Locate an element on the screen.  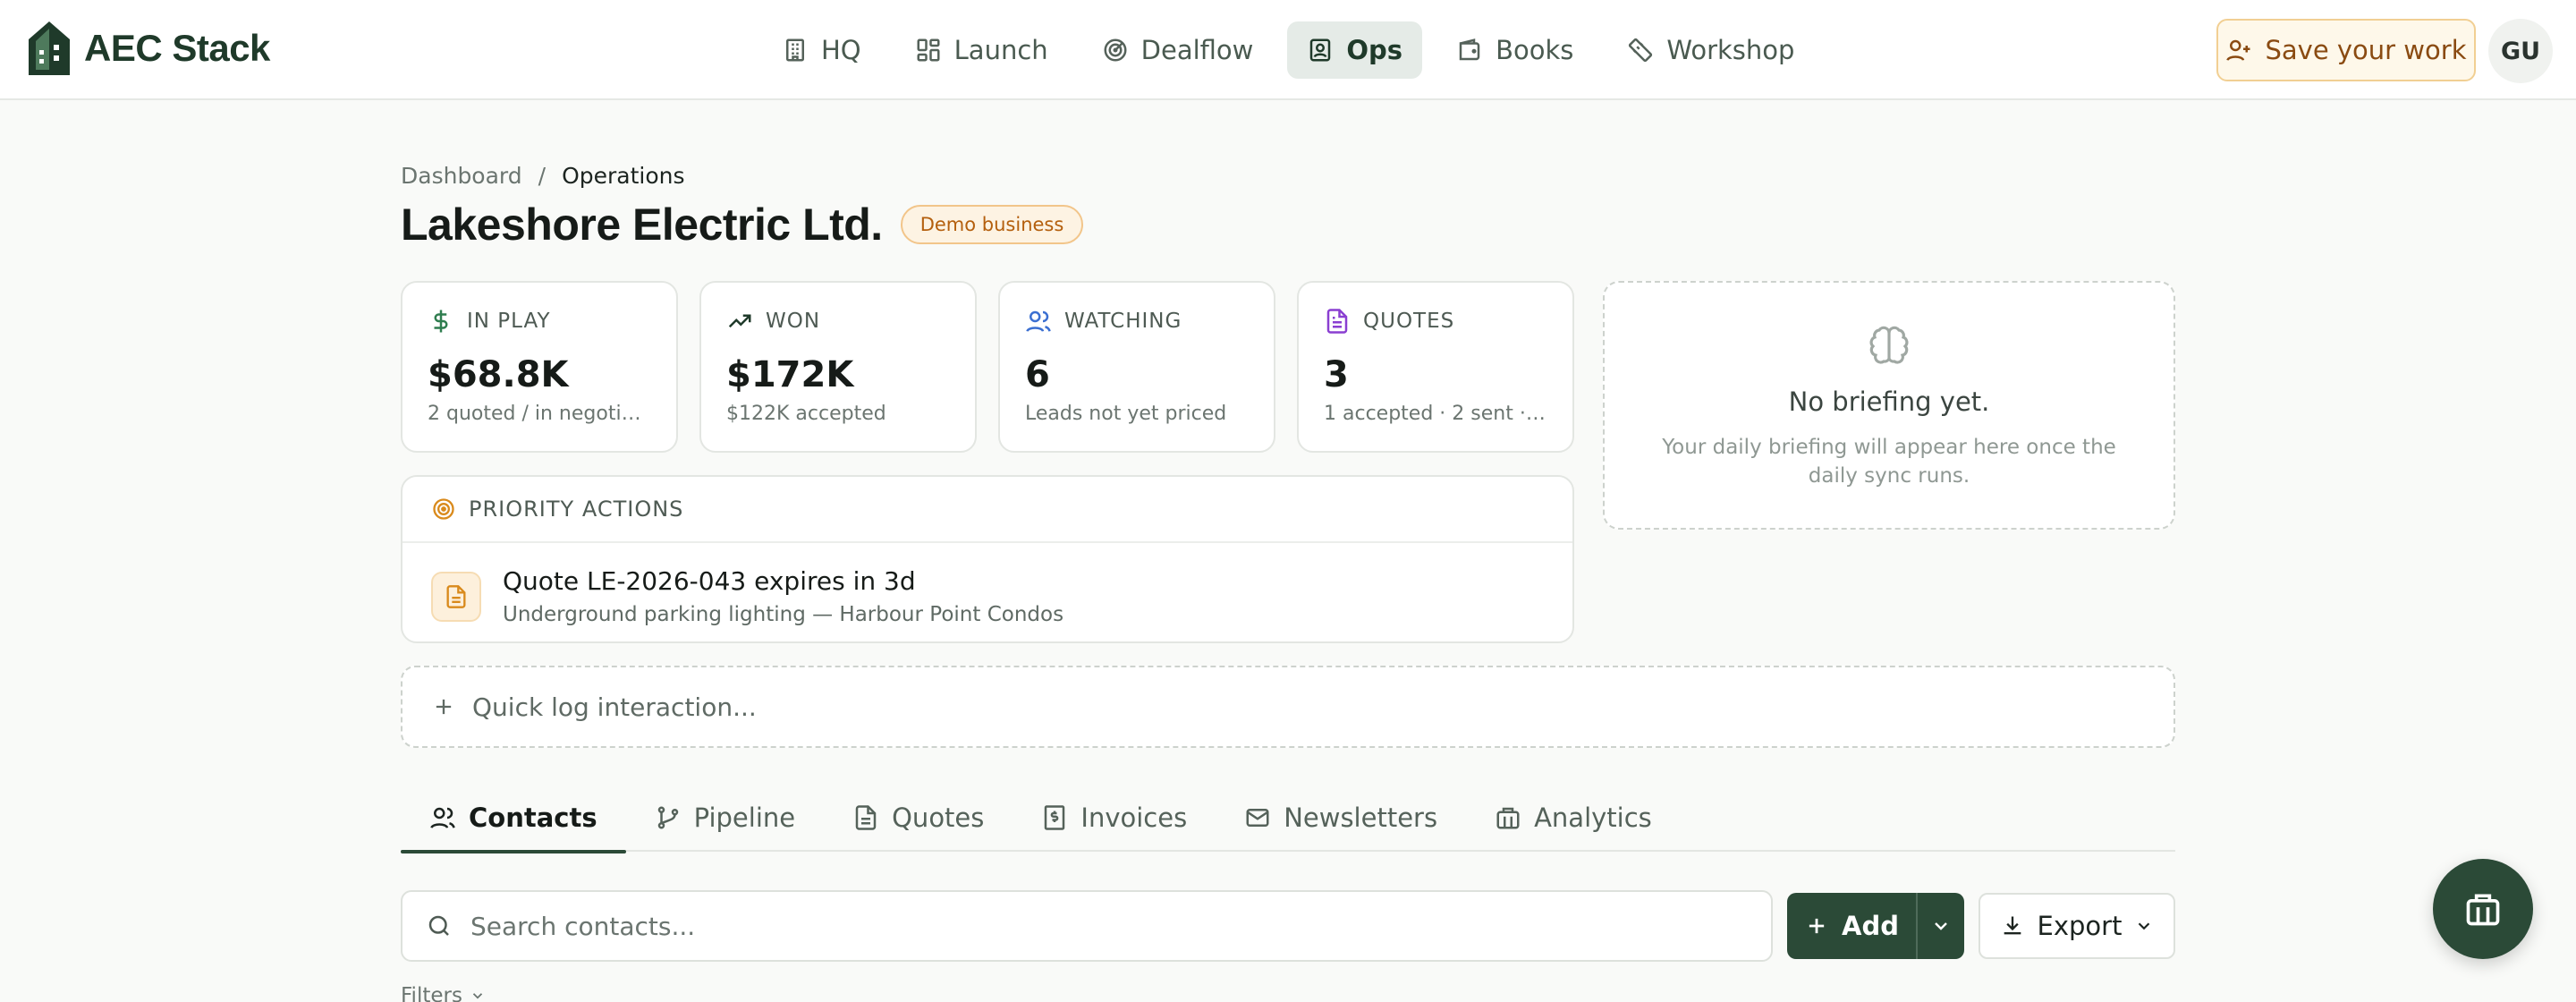
radar-icon is located at coordinates (1115, 50).